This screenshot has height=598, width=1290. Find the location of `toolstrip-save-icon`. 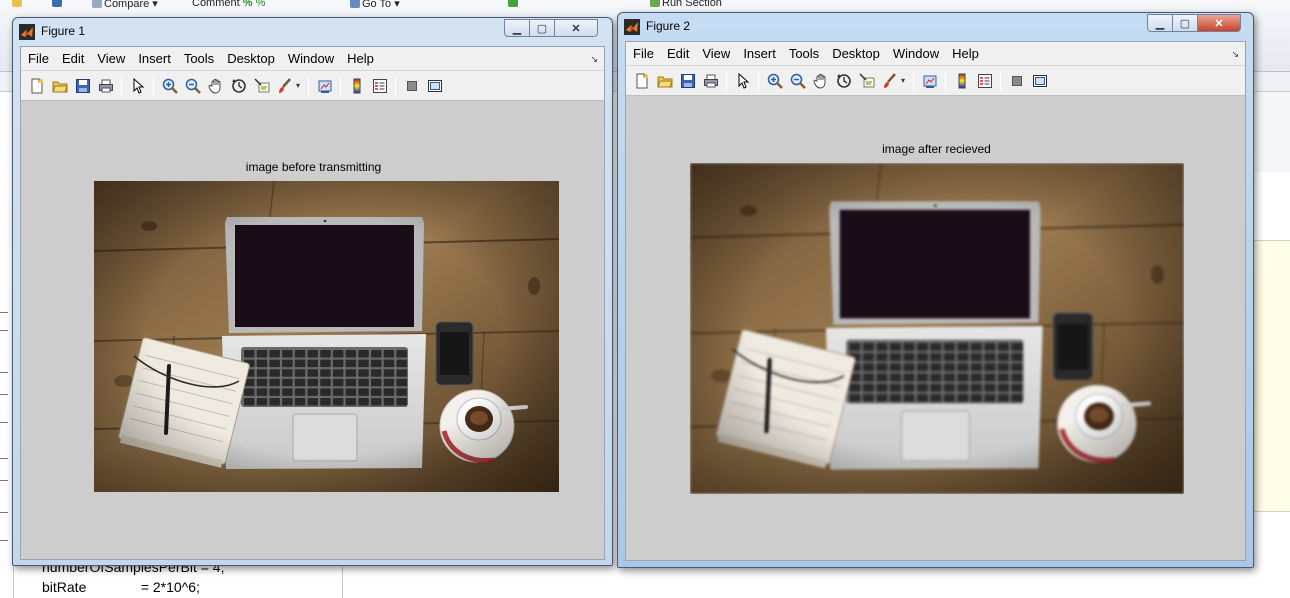

toolstrip-save-icon is located at coordinates (58, 4).